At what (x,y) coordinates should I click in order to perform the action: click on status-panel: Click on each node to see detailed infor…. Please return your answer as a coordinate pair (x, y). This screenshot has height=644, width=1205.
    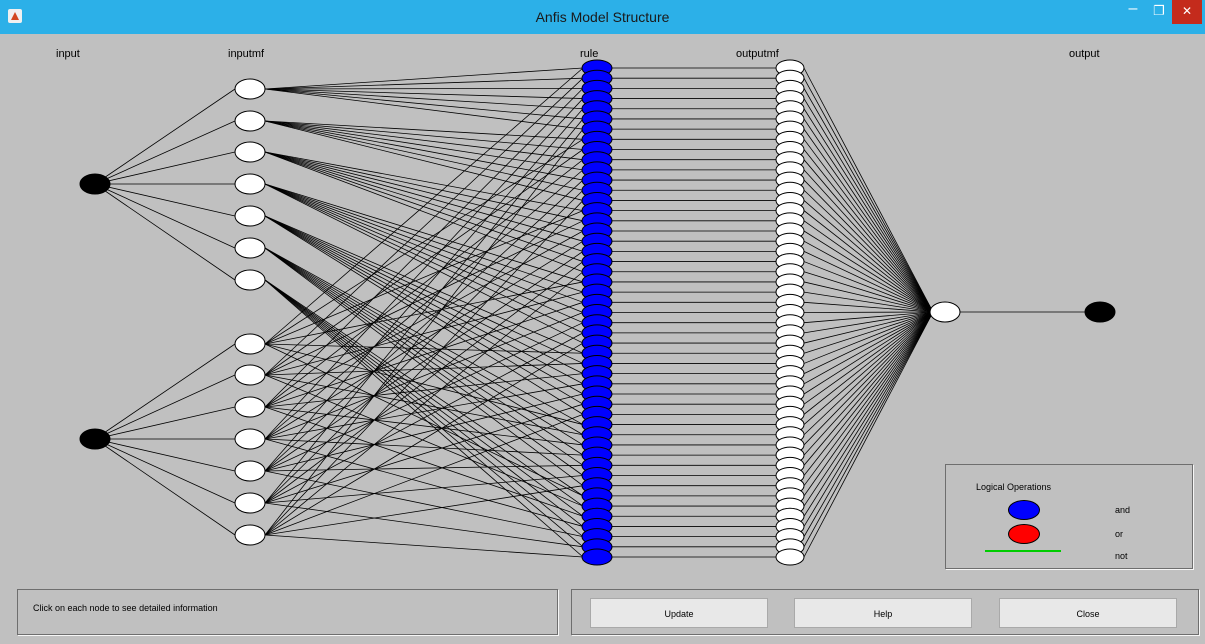
    Looking at the image, I should click on (287, 612).